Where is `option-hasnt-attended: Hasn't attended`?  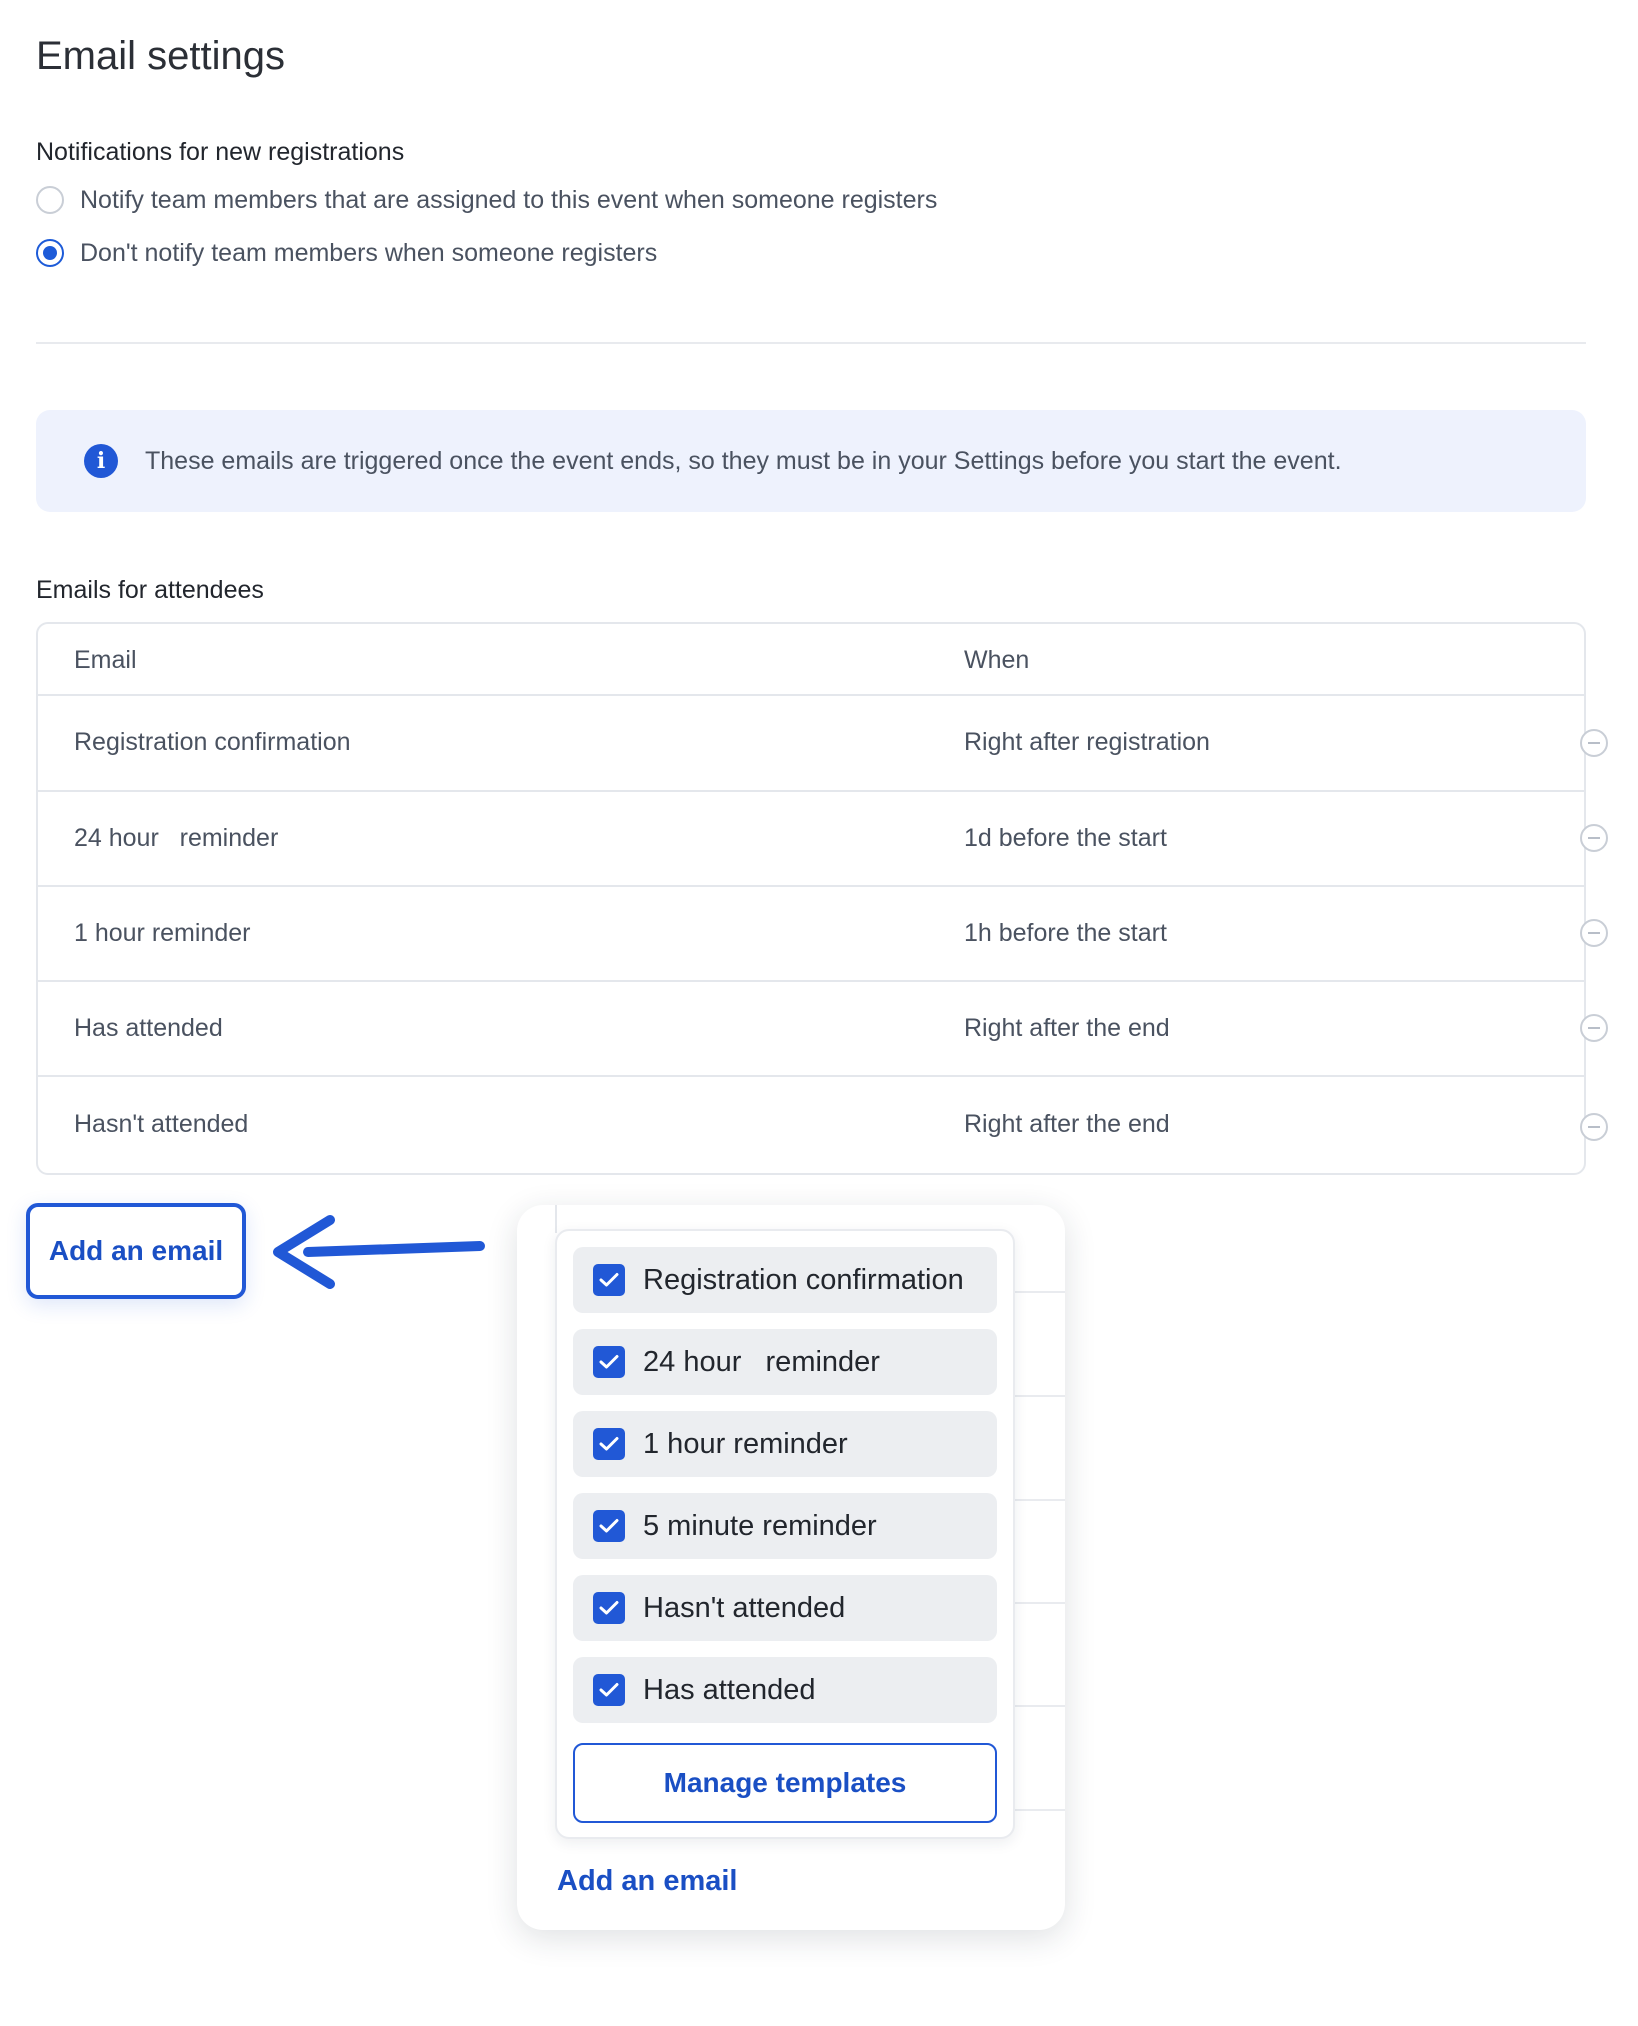
option-hasnt-attended: Hasn't attended is located at coordinates (785, 1608).